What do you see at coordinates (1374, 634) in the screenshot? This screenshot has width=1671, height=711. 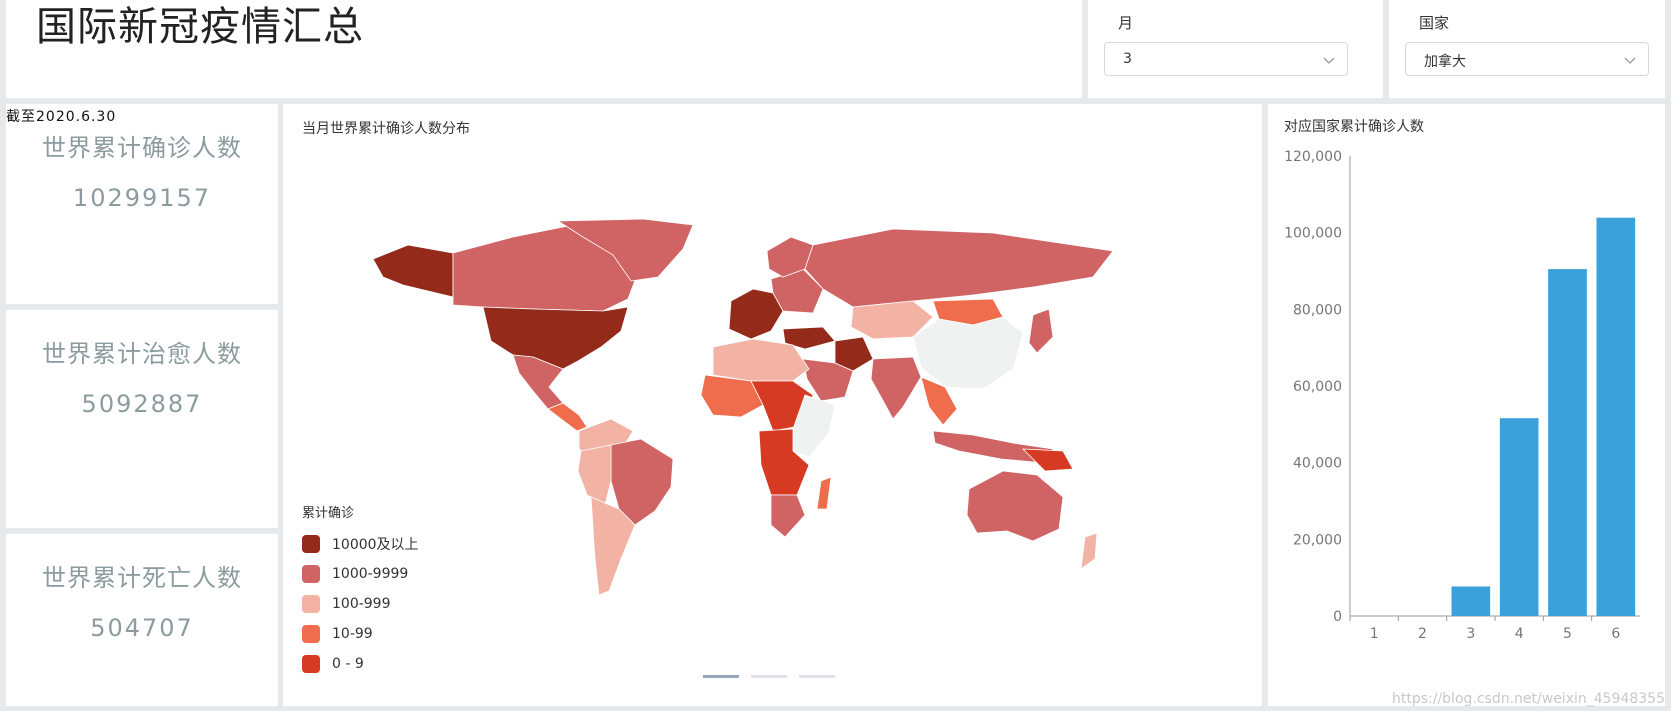 I see `x-tick-label: 1` at bounding box center [1374, 634].